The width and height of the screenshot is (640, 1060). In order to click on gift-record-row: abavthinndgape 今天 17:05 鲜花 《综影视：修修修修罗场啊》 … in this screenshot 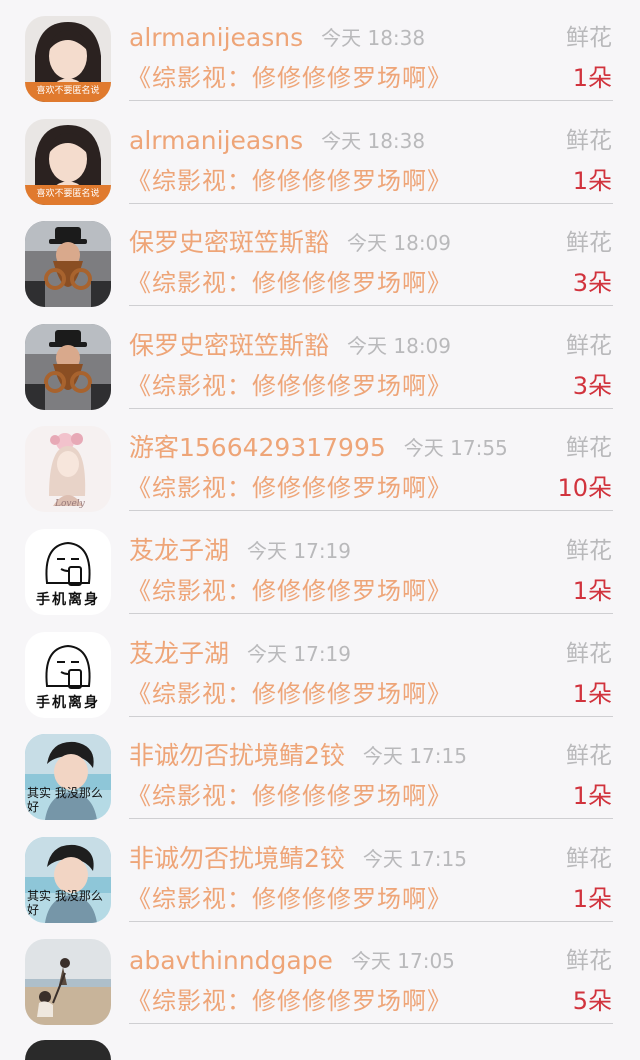, I will do `click(320, 974)`.